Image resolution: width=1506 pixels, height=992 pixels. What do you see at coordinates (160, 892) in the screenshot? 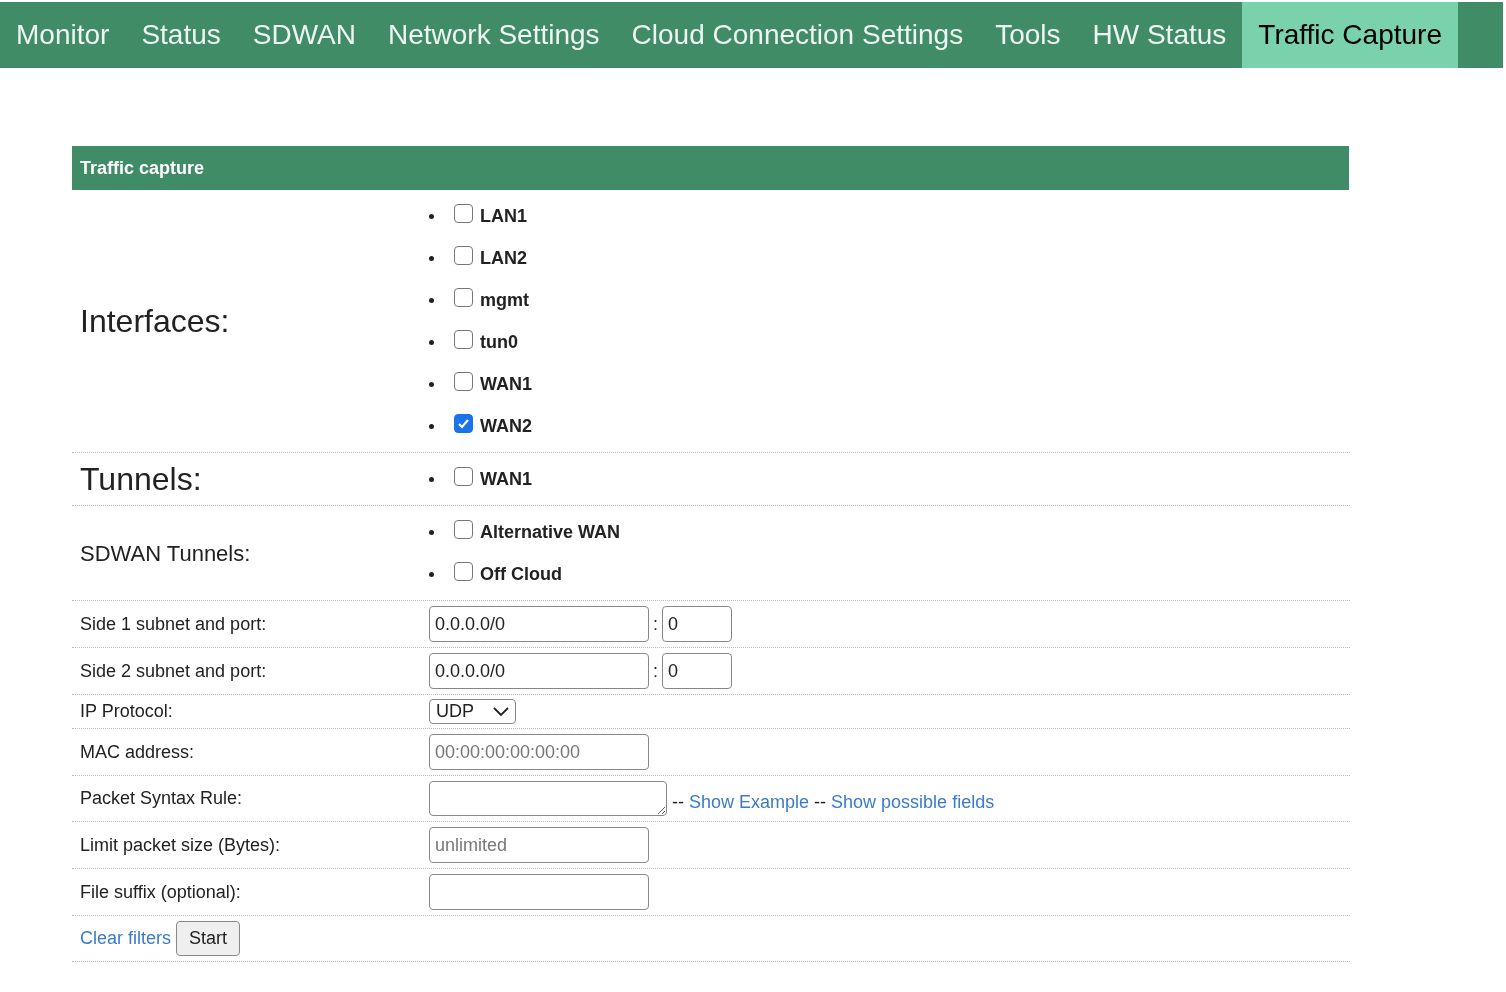
I see `field-label: File suffix (optional):` at bounding box center [160, 892].